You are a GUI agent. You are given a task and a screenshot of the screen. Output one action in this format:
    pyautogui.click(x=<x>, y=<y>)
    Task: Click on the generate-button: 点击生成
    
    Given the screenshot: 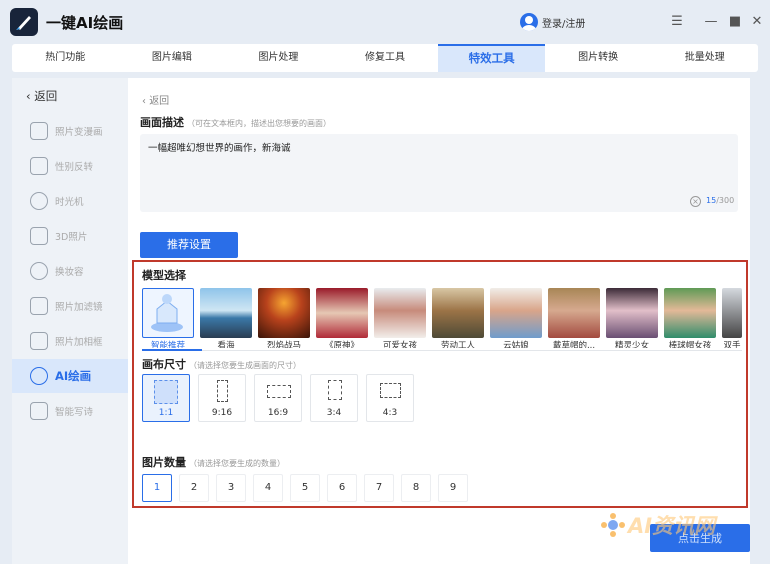 What is the action you would take?
    pyautogui.click(x=700, y=538)
    